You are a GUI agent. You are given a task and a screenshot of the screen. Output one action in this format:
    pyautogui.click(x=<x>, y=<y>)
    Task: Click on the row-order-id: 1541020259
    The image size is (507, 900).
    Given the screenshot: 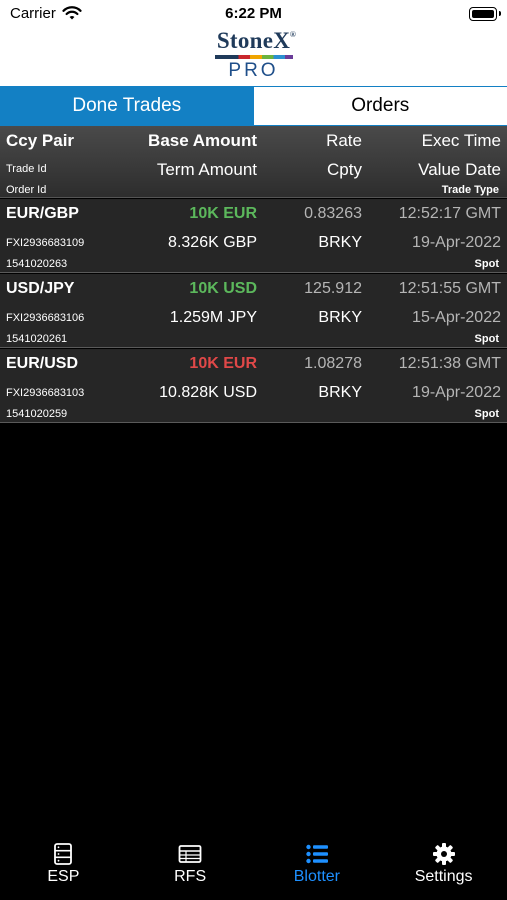 What is the action you would take?
    pyautogui.click(x=37, y=414)
    